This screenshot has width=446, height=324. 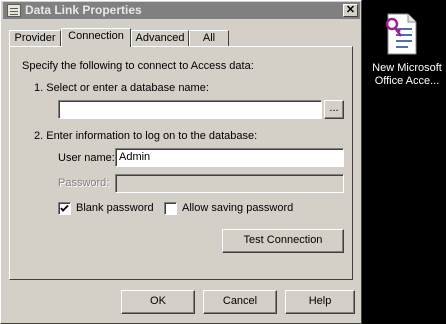 I want to click on allow-saving-password-label: Allow saving password, so click(x=238, y=208).